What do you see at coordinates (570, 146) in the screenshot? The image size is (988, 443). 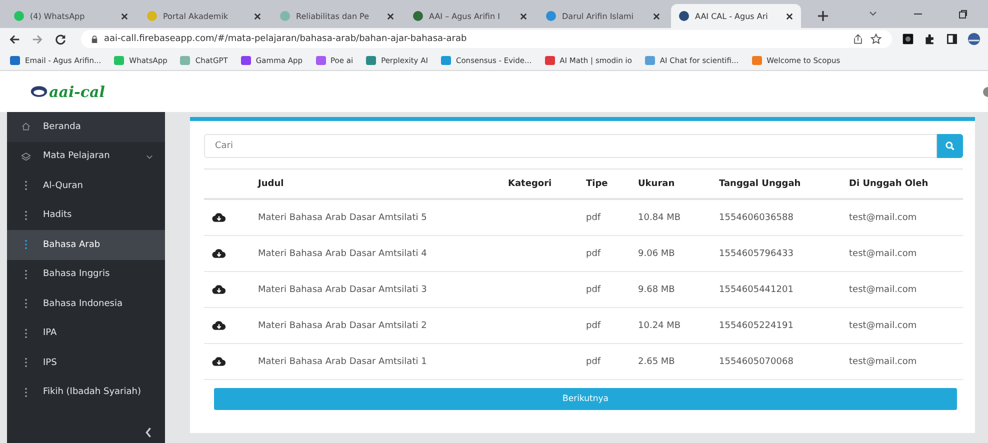 I see `search-field: Cari` at bounding box center [570, 146].